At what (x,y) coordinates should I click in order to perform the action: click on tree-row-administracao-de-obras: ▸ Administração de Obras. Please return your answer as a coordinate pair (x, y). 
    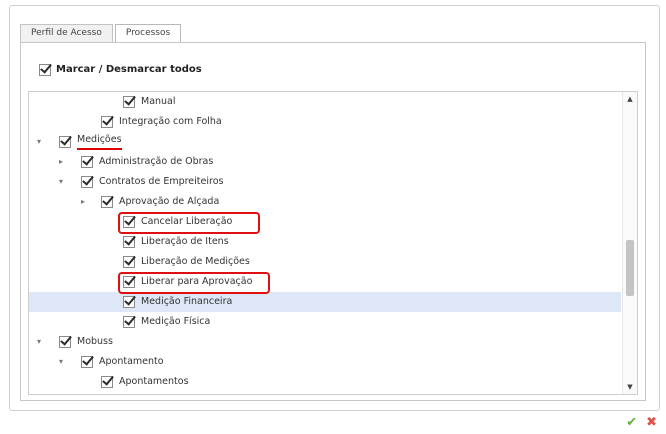
    Looking at the image, I should click on (325, 162).